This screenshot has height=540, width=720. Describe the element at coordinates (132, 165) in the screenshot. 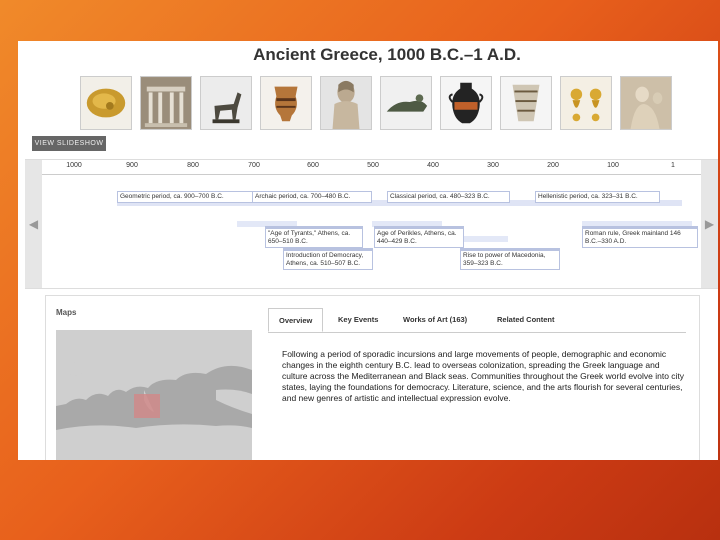

I see `timeline-tick: 900` at that location.